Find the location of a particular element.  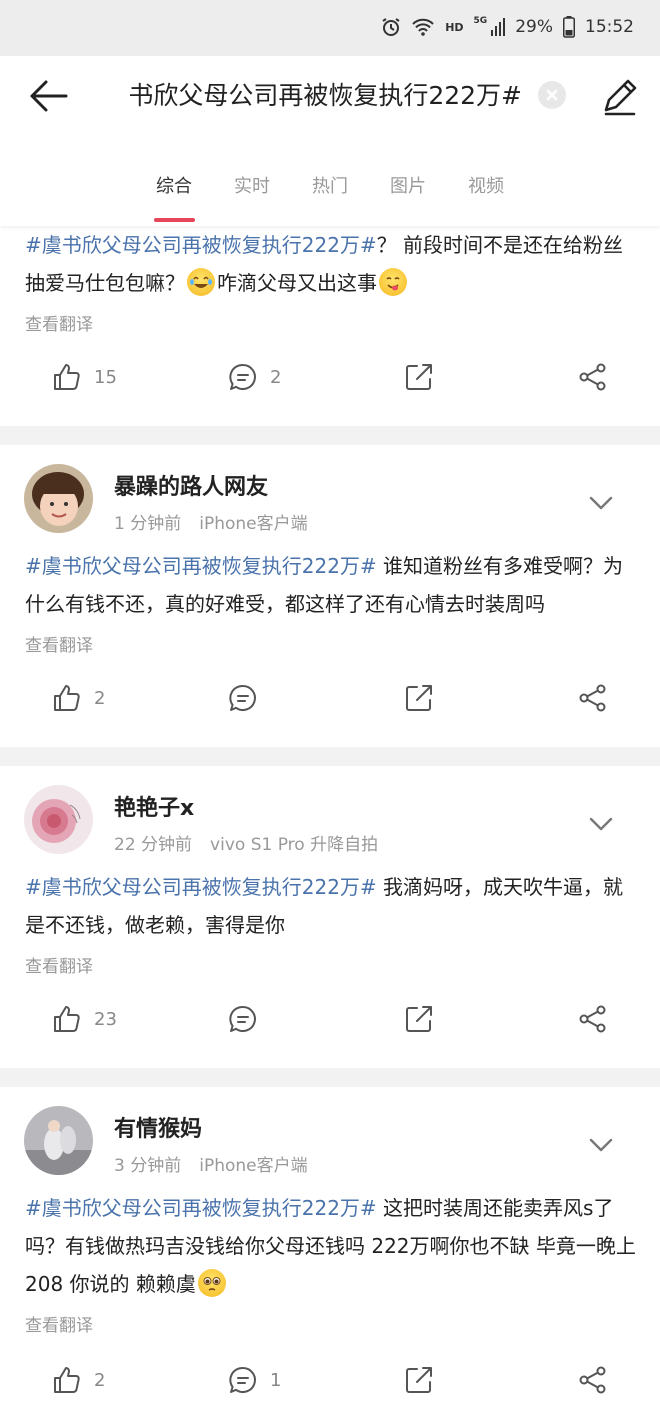

pleading-face-emoji-icon is located at coordinates (211, 1283).